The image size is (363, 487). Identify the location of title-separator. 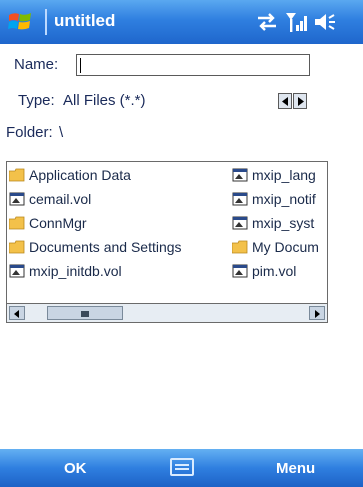
(46, 22).